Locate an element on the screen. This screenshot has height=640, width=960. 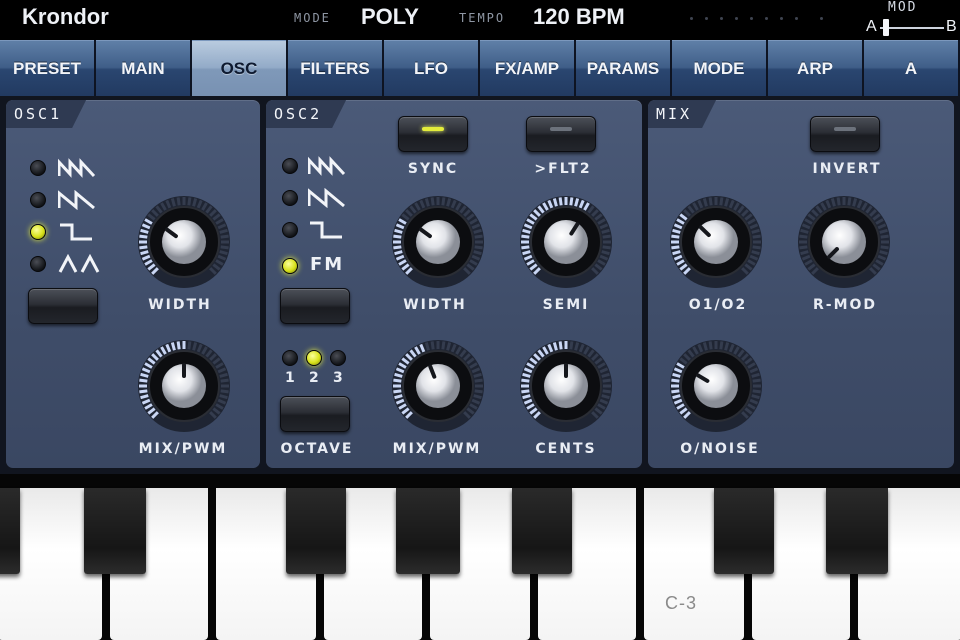
osc1-wave-led-square is located at coordinates (38, 232).